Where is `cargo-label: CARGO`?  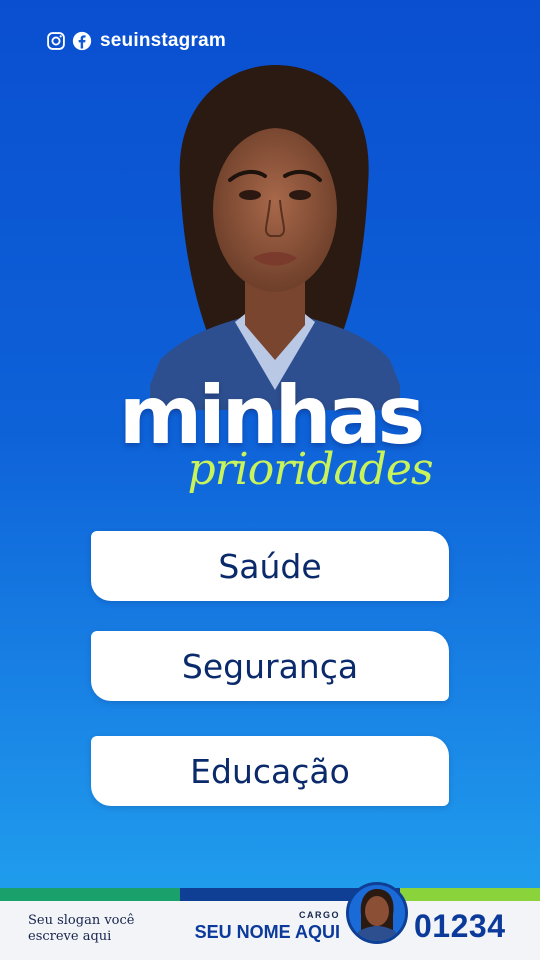 cargo-label: CARGO is located at coordinates (319, 915).